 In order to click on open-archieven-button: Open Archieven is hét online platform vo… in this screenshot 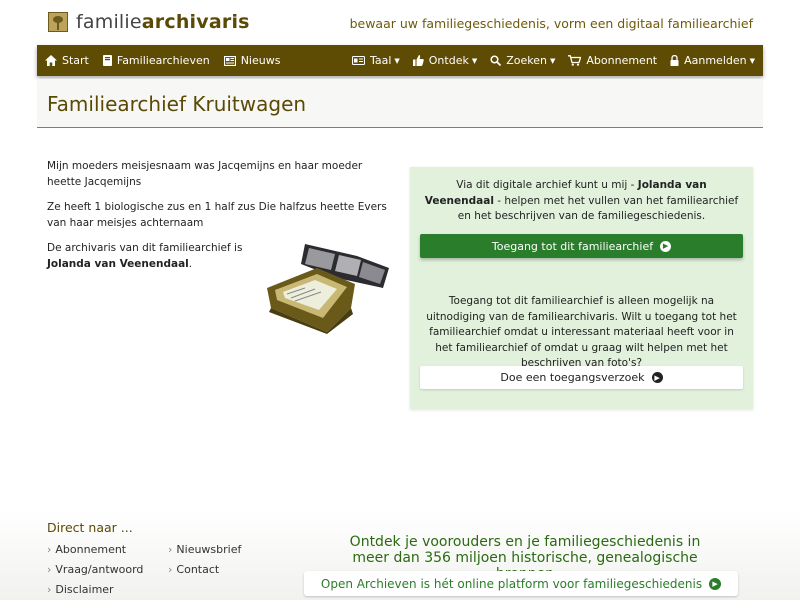, I will do `click(521, 583)`.